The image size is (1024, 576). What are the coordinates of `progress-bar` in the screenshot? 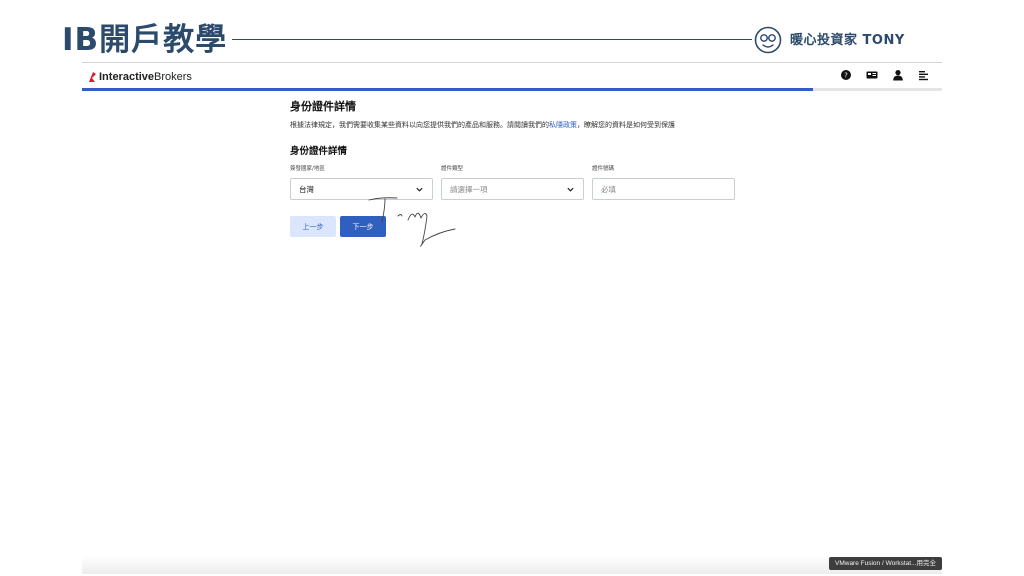 It's located at (512, 89).